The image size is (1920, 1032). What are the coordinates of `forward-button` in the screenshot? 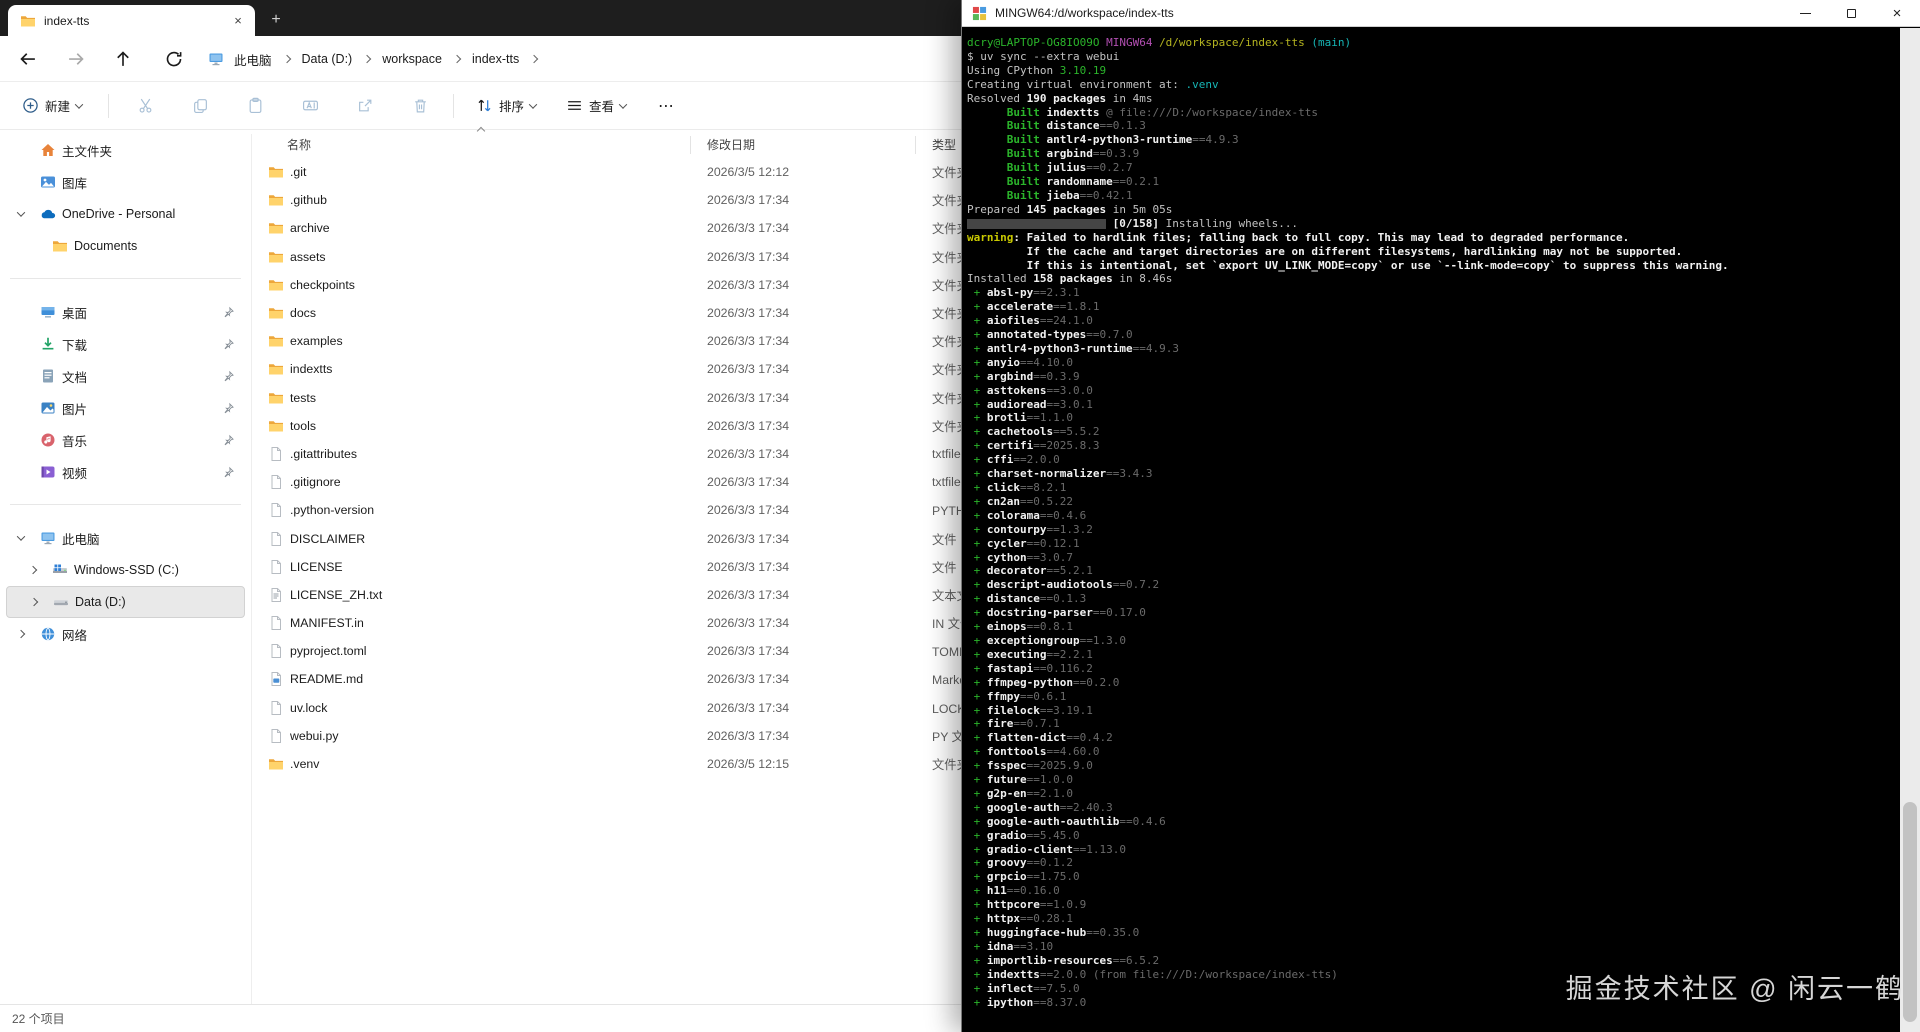 It's located at (76, 59).